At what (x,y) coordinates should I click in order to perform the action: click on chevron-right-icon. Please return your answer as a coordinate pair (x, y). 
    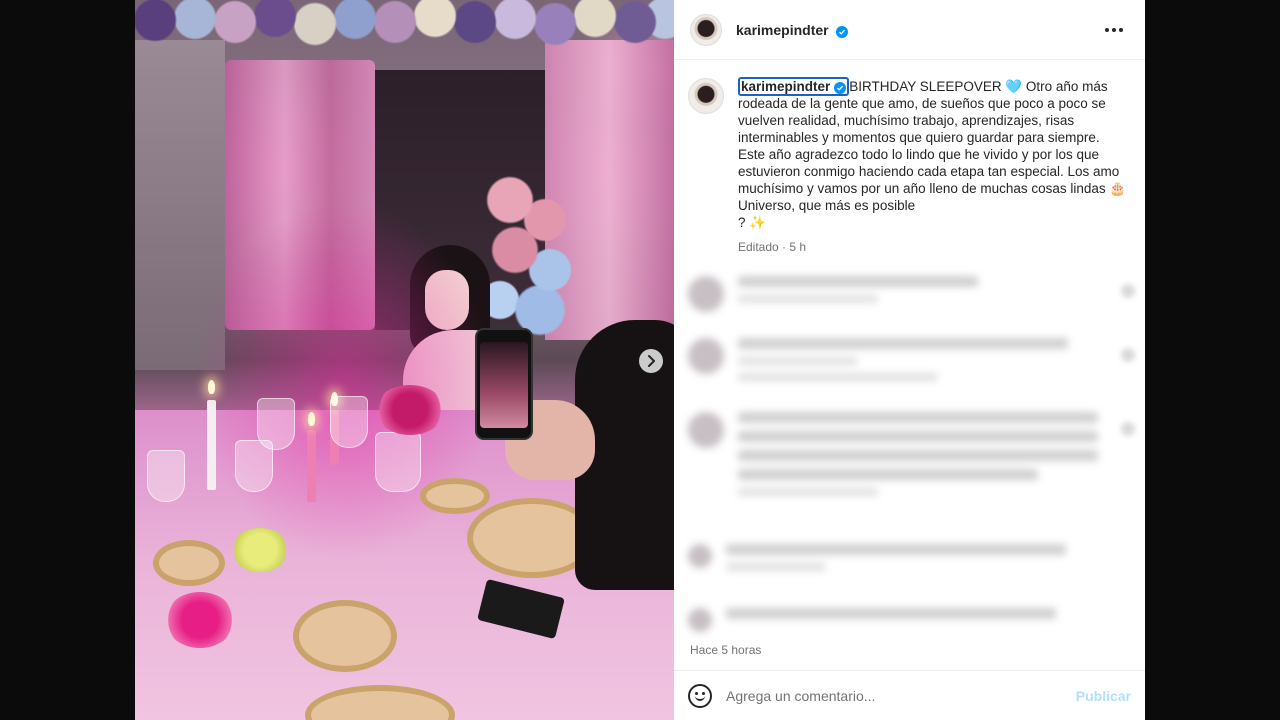
    Looking at the image, I should click on (651, 361).